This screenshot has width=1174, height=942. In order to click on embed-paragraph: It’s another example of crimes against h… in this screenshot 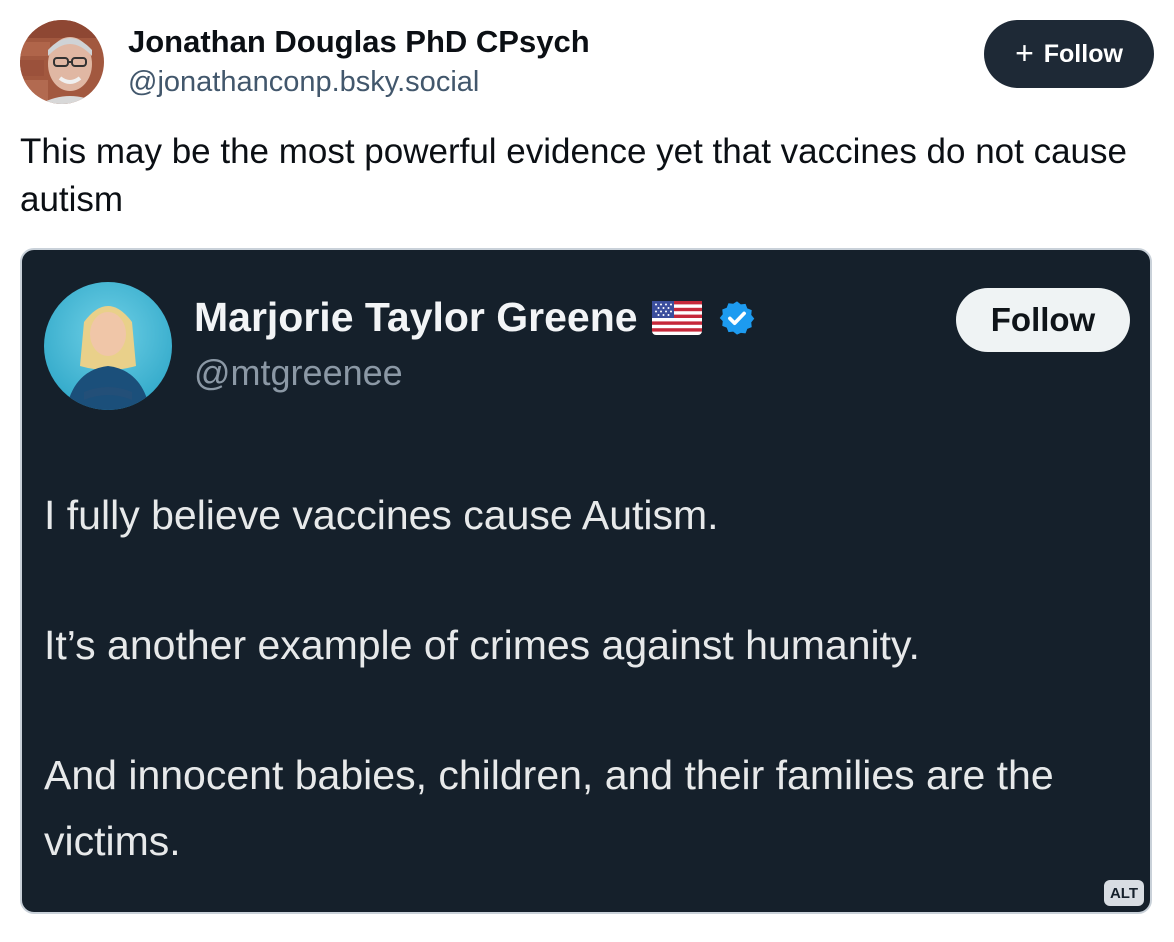, I will do `click(482, 645)`.